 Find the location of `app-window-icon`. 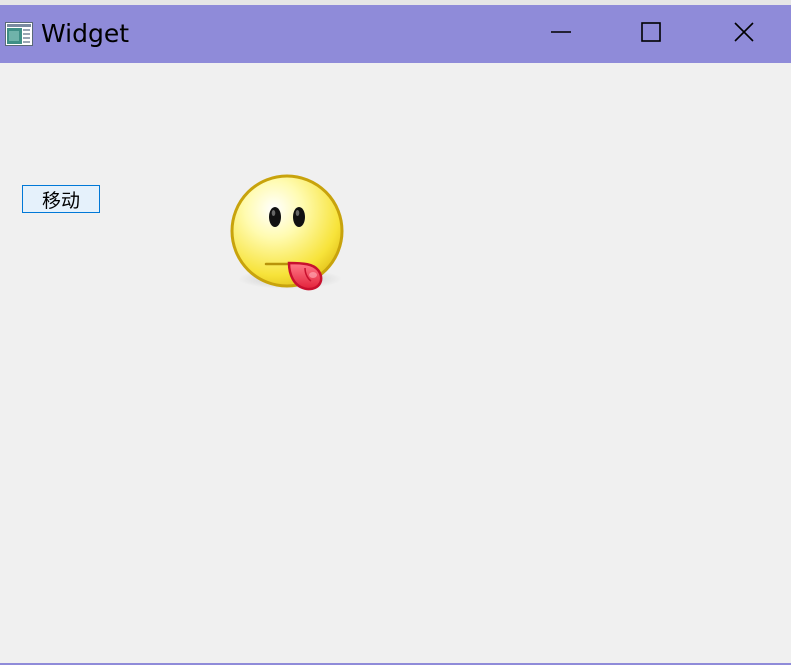

app-window-icon is located at coordinates (19, 34).